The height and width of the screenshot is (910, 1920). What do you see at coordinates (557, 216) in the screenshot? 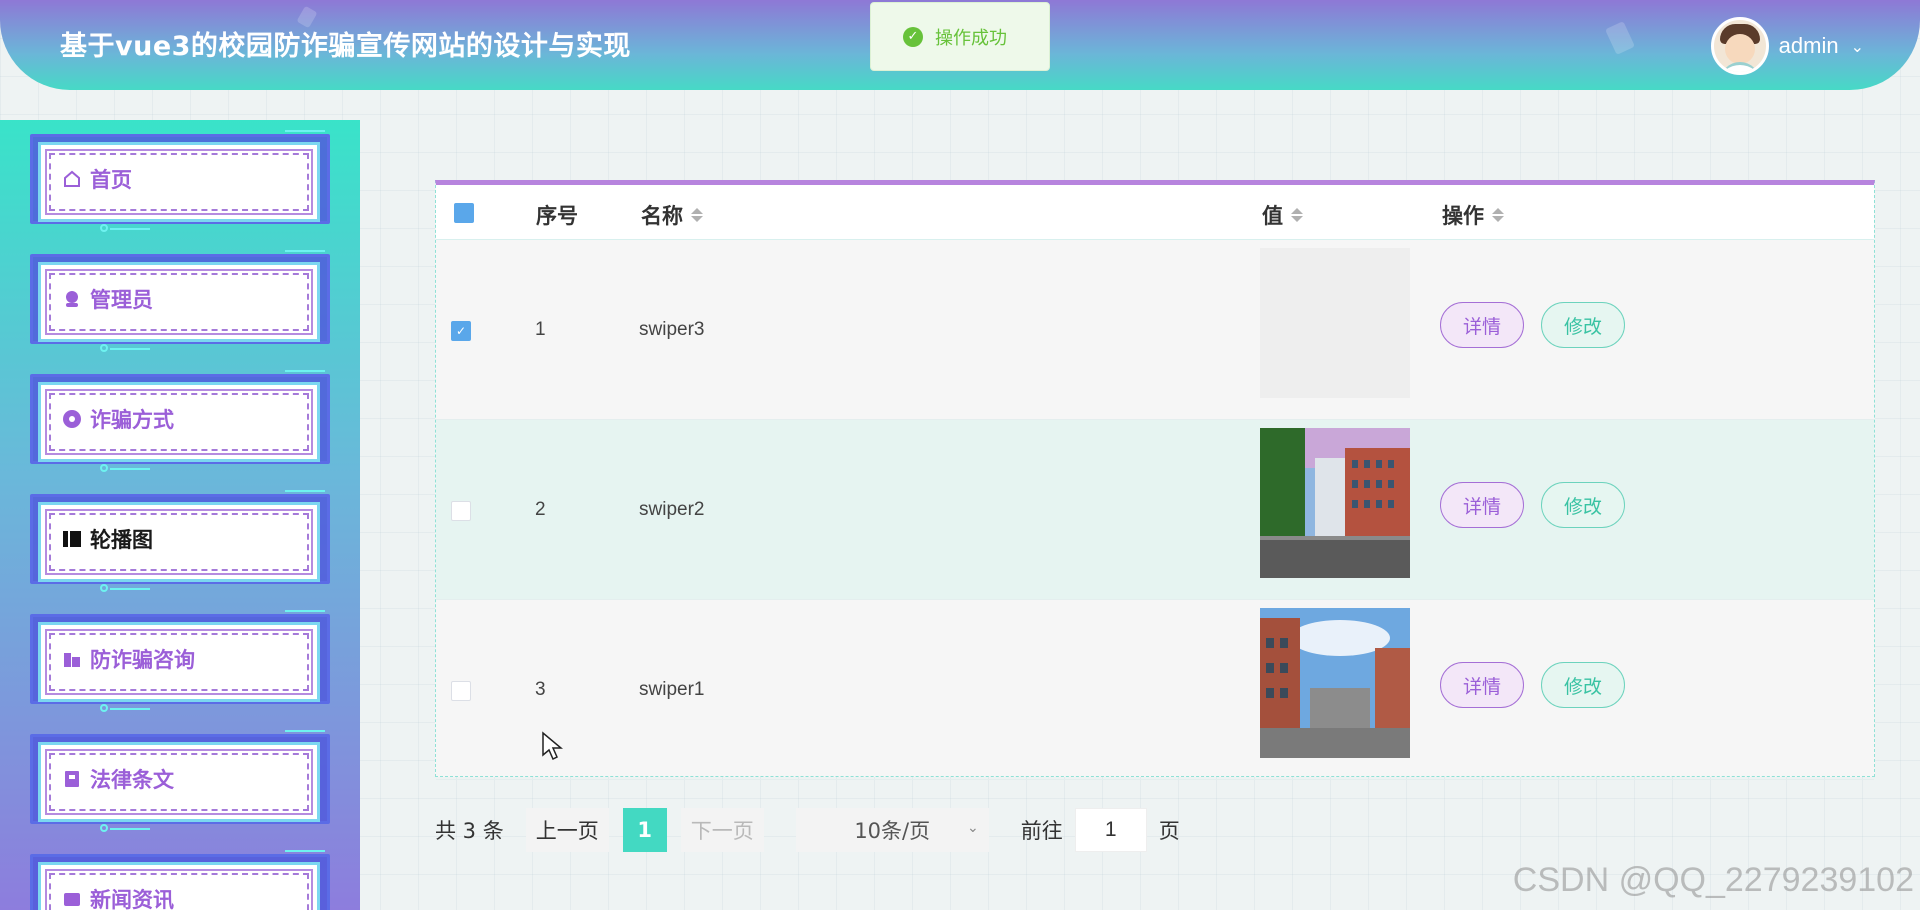
I see `column-header-index: 序号` at bounding box center [557, 216].